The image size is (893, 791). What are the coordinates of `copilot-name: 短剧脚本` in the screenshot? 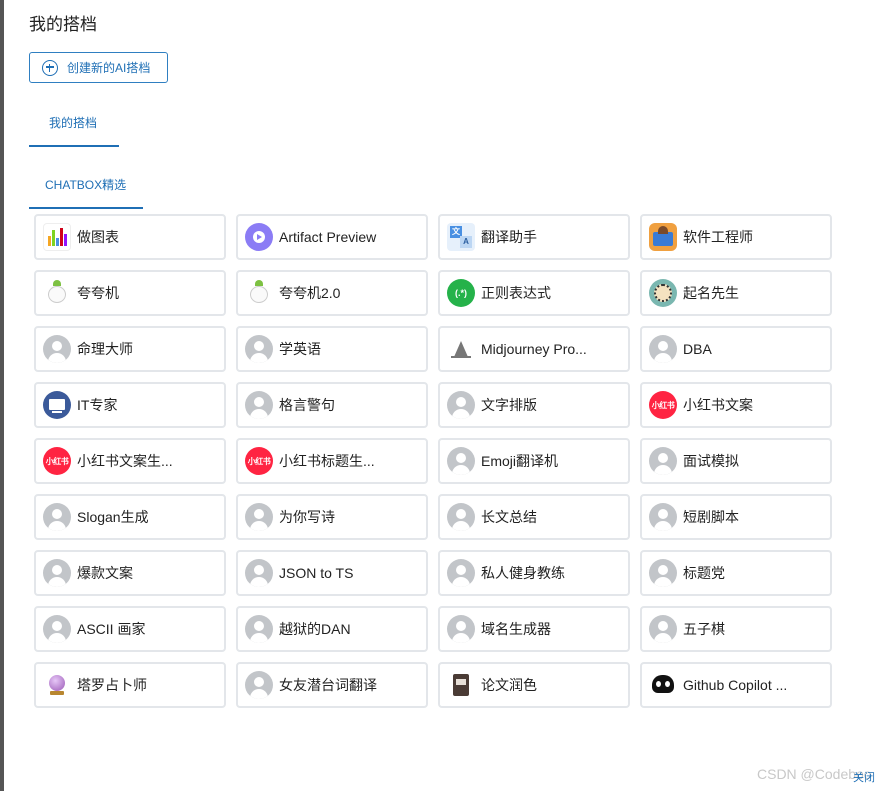 It's located at (711, 517).